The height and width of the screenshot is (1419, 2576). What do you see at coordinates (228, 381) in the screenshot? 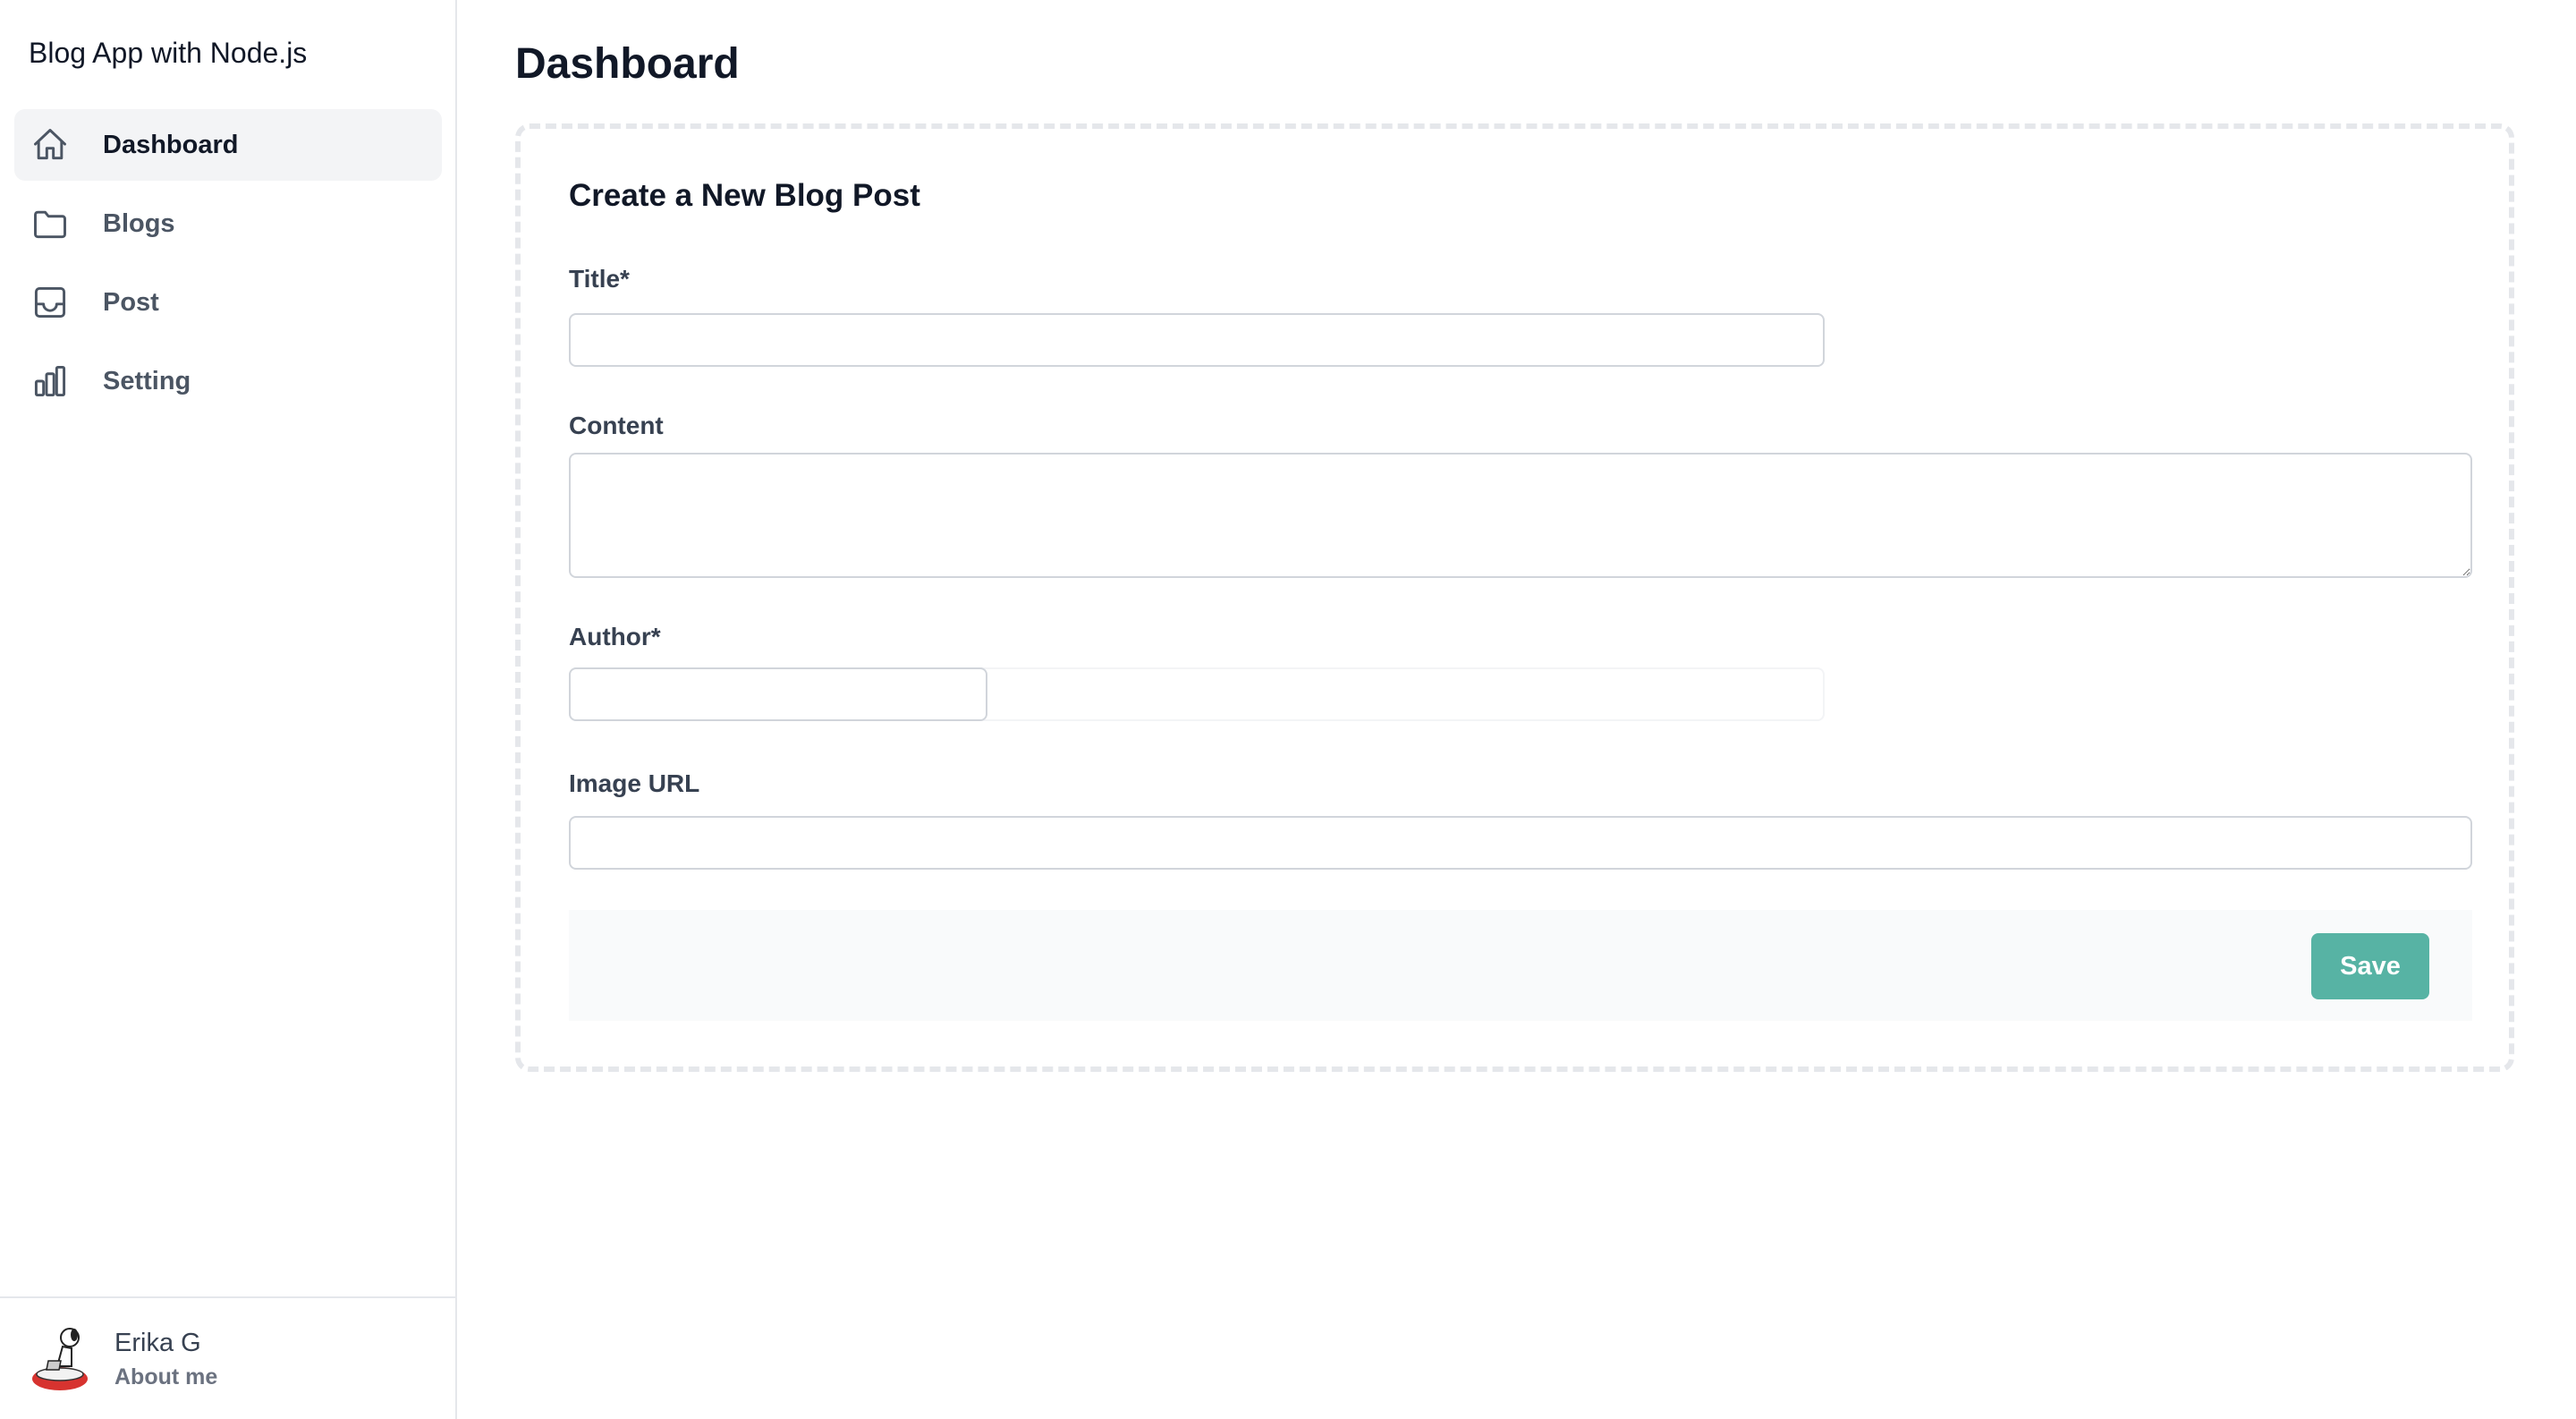
I see `sidebar-item-setting: Setting` at bounding box center [228, 381].